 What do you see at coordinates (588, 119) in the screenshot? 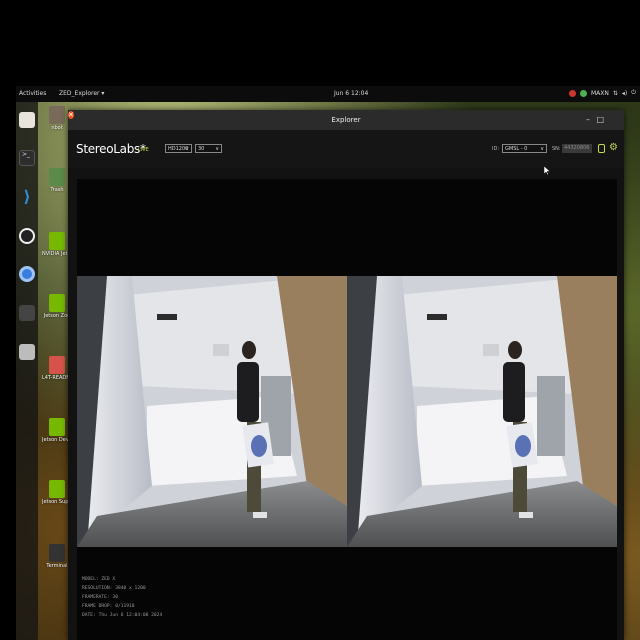
I see `minimize-button: –` at bounding box center [588, 119].